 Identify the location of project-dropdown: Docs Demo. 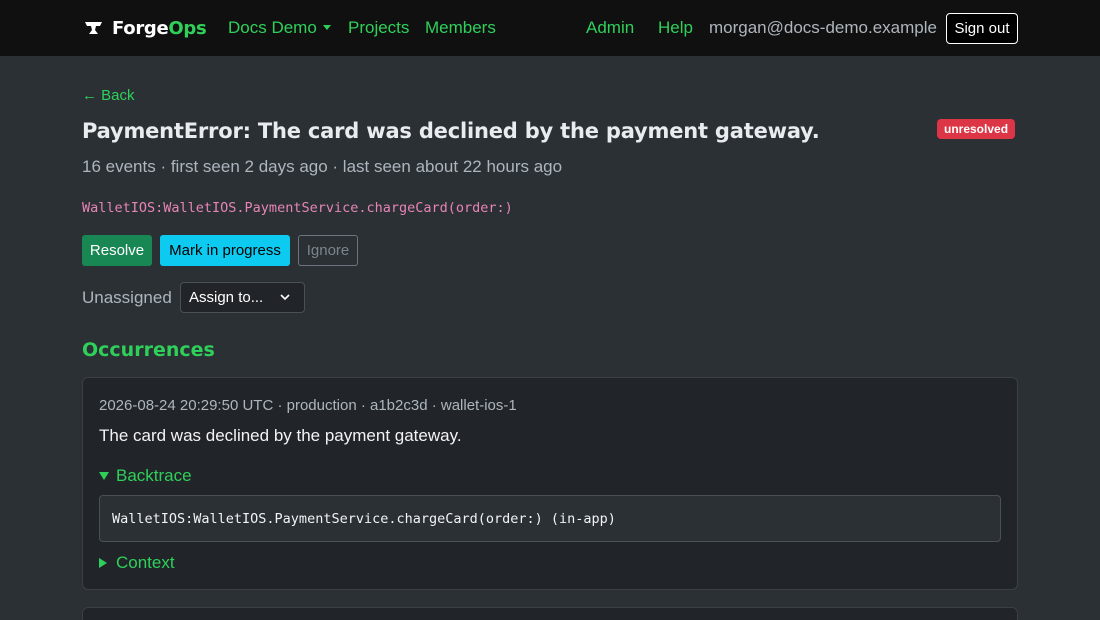
(279, 28).